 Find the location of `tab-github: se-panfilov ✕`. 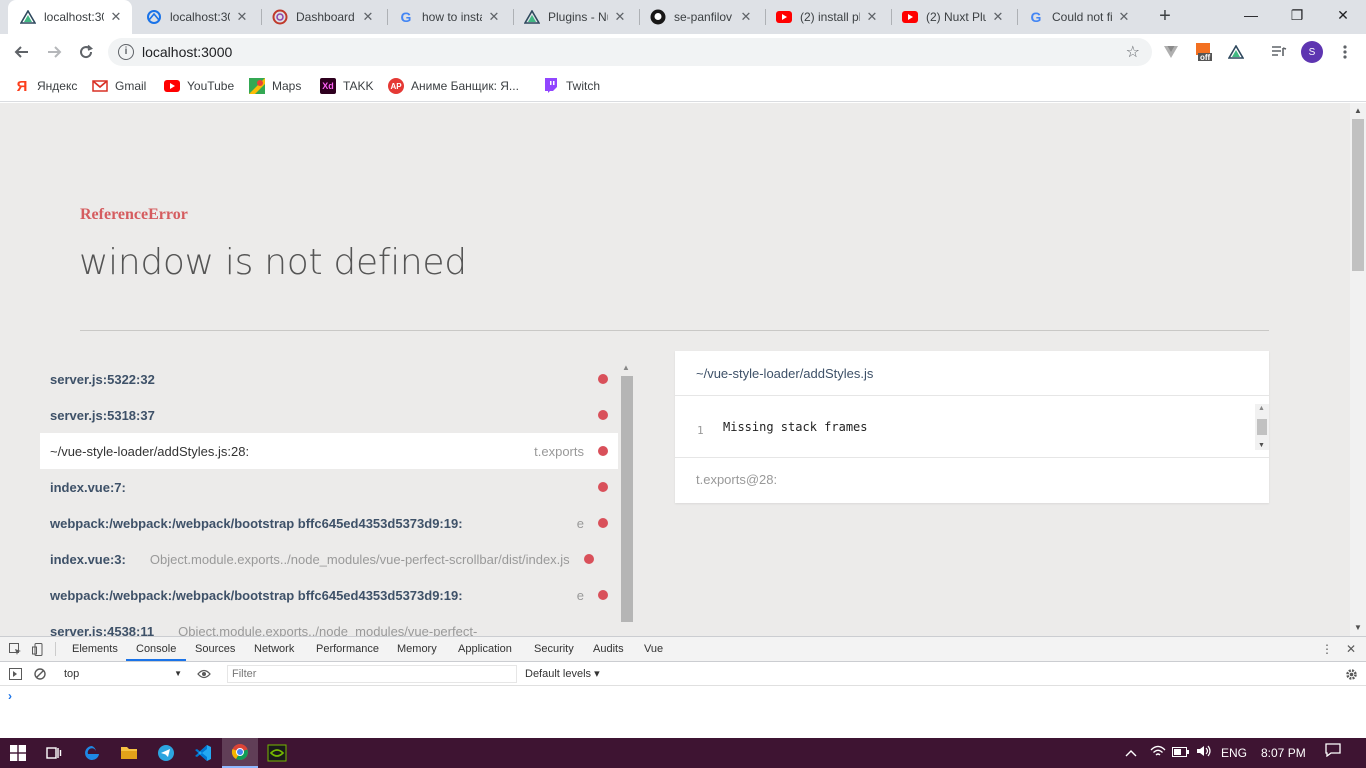

tab-github: se-panfilov ✕ is located at coordinates (700, 17).